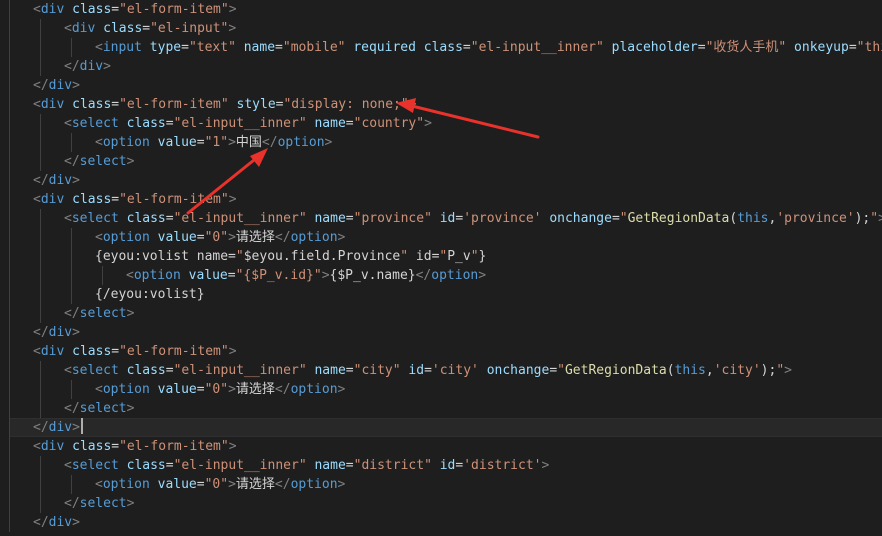 This screenshot has width=882, height=536. Describe the element at coordinates (255, 484) in the screenshot. I see `code-token: 请选择` at that location.